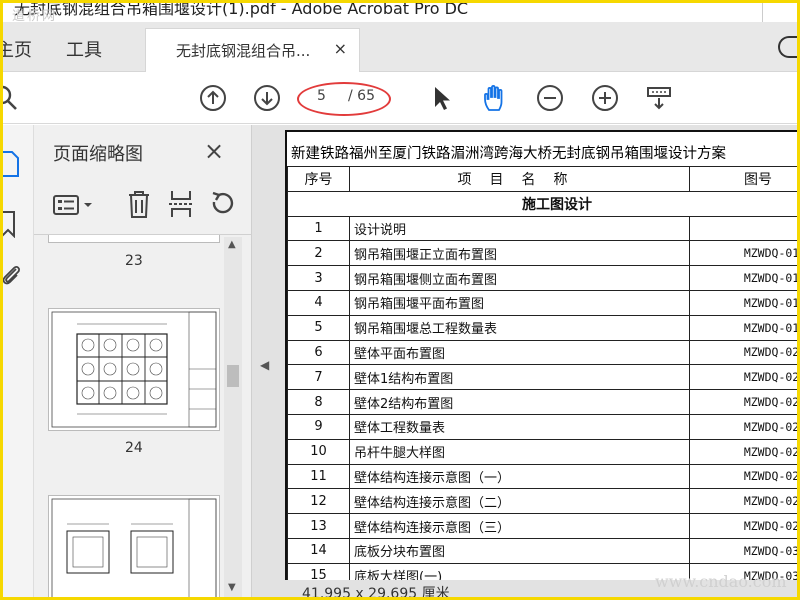 This screenshot has height=600, width=800. What do you see at coordinates (744, 253) in the screenshot?
I see `row-code: MZWDQ-01-01` at bounding box center [744, 253].